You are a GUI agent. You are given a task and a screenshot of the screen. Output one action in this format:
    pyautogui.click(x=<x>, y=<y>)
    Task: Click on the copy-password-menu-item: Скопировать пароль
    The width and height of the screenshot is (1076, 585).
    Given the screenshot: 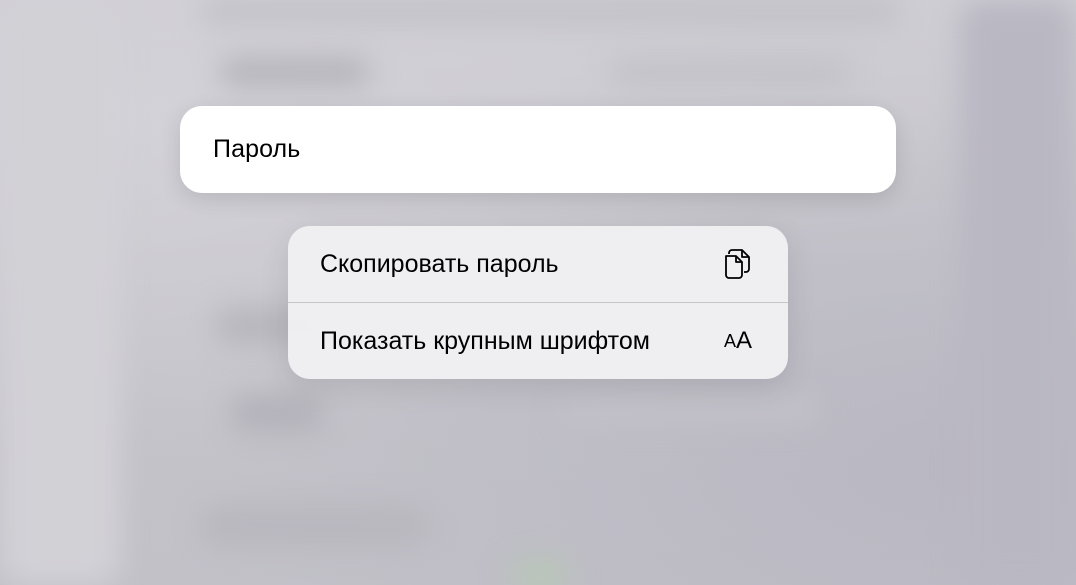 What is the action you would take?
    pyautogui.click(x=538, y=264)
    